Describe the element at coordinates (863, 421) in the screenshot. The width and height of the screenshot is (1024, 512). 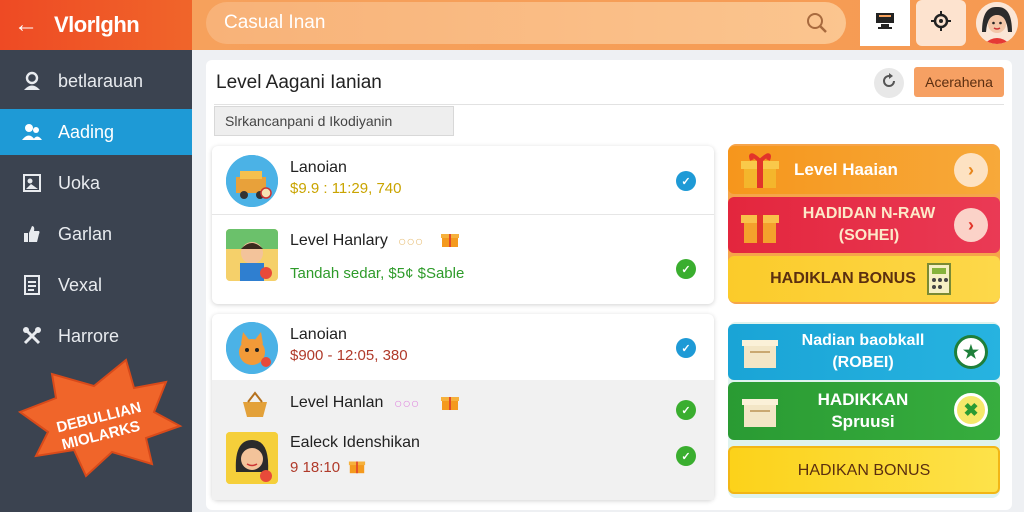
I see `promo-line2: Spruusi` at that location.